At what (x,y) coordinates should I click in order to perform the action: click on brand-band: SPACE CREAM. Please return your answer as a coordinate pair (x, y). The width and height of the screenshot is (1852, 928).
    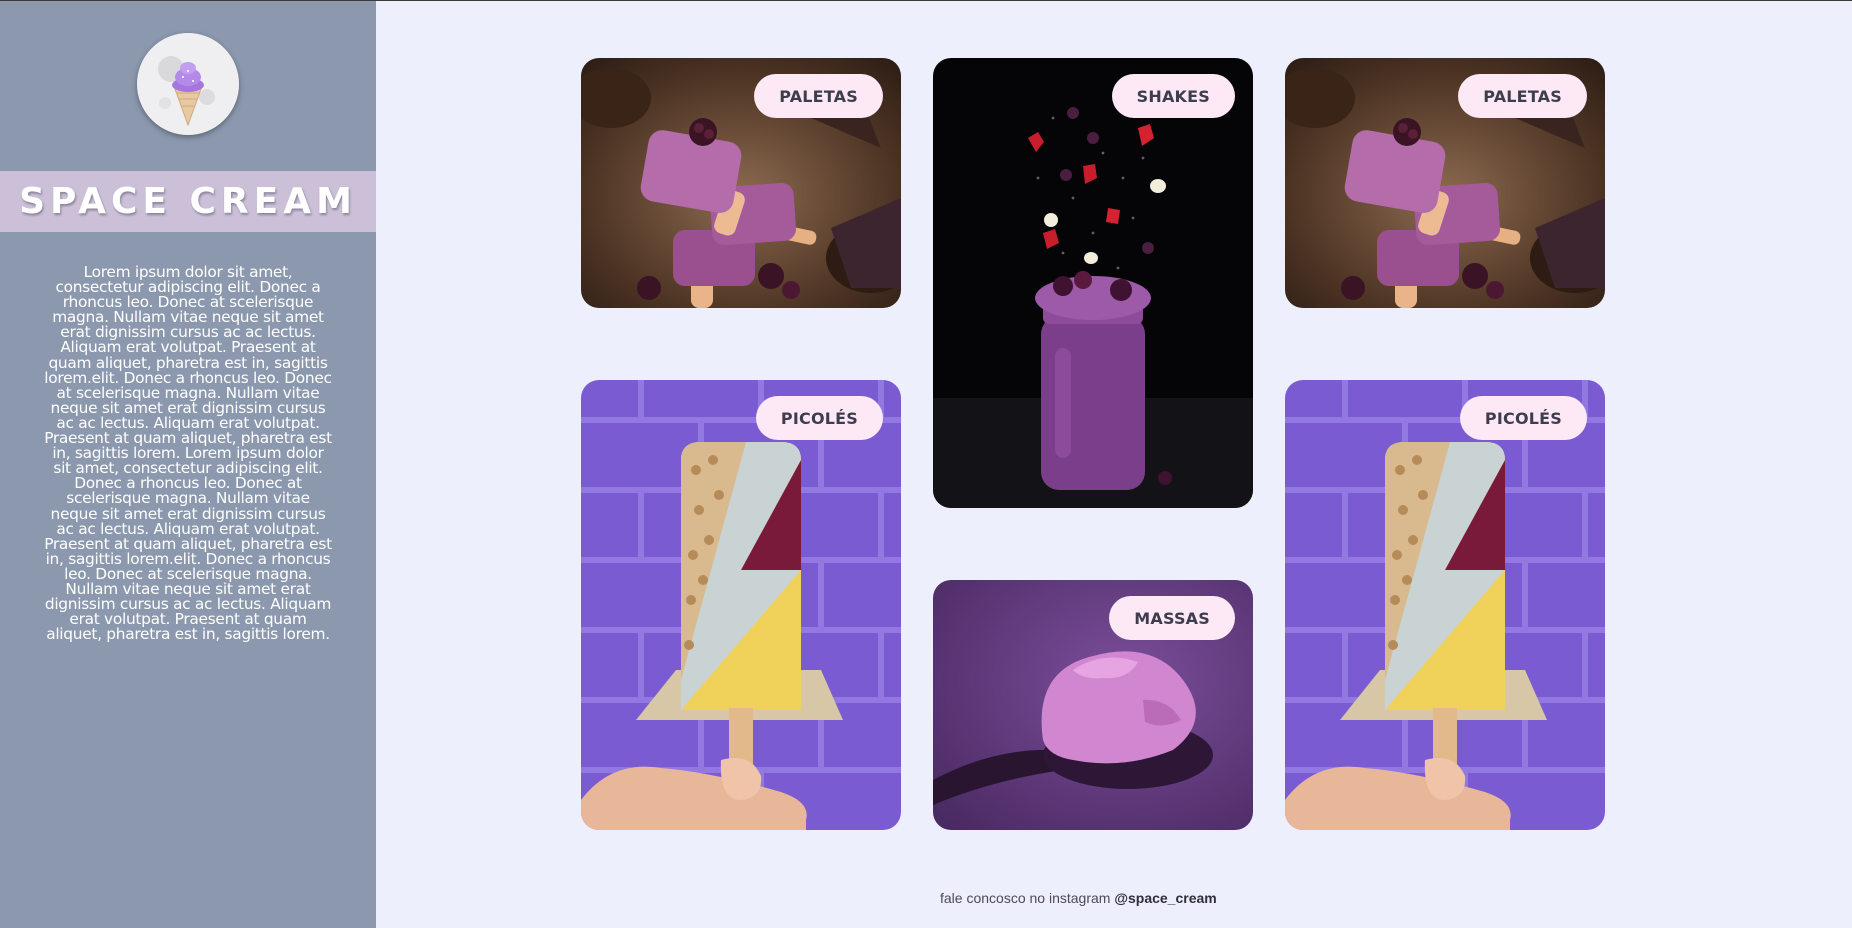
    Looking at the image, I should click on (188, 201).